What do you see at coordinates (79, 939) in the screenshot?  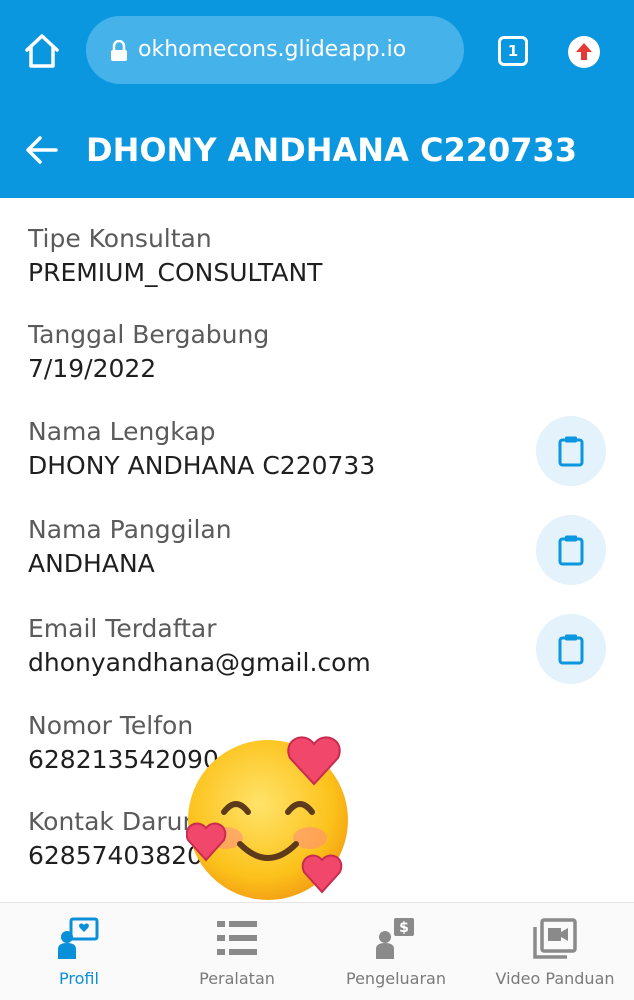 I see `profile-chat-icon` at bounding box center [79, 939].